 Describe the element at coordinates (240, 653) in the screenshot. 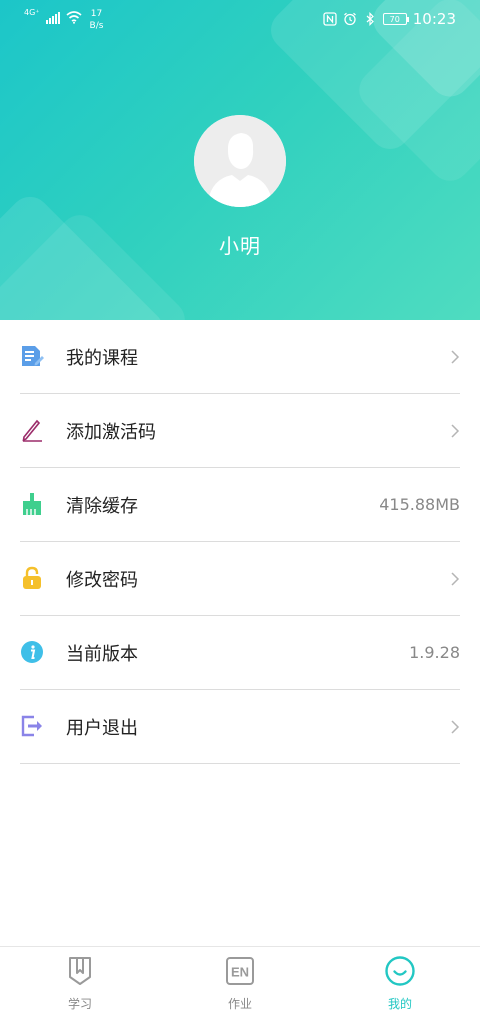

I see `menu-item-current-version: 当前版本 1.9.28` at that location.